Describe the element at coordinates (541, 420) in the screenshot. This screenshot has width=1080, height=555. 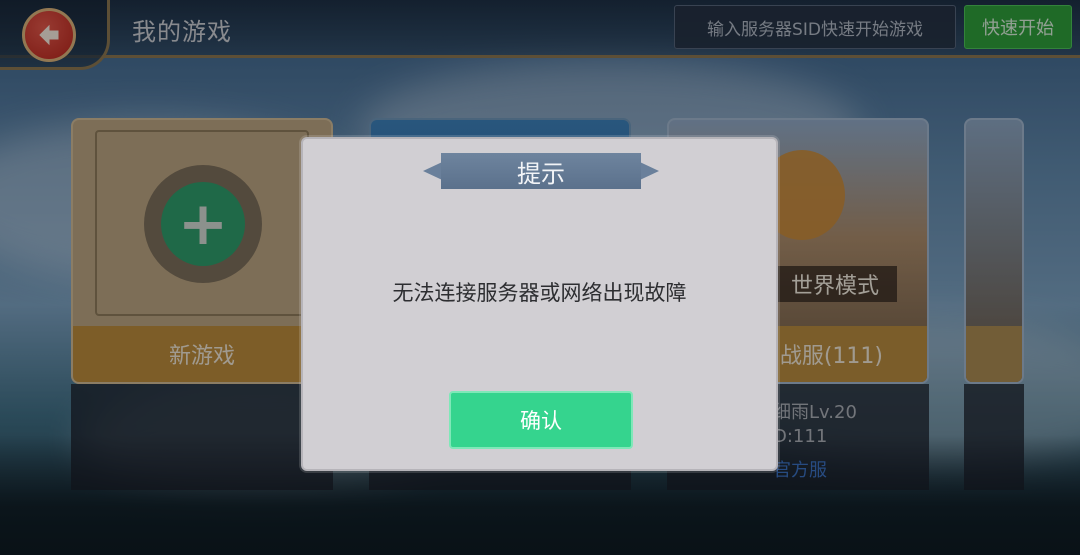
I see `confirm-button: 确认` at that location.